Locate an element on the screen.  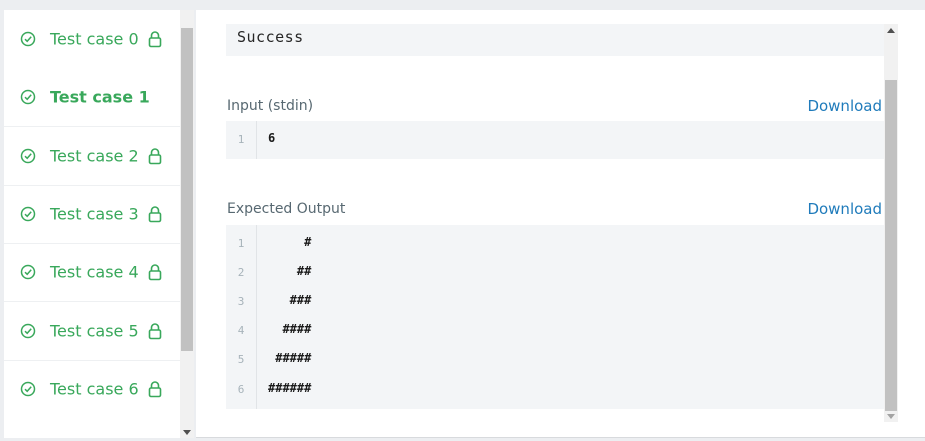
code-text: 6 is located at coordinates (272, 138).